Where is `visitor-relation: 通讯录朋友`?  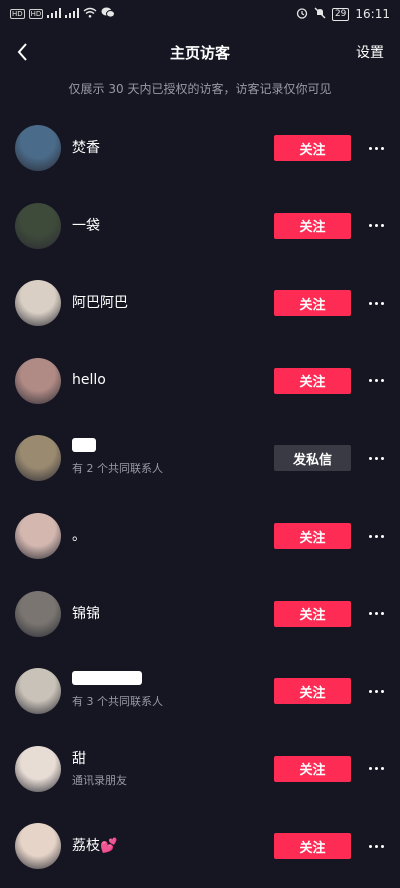
visitor-relation: 通讯录朋友 is located at coordinates (99, 780).